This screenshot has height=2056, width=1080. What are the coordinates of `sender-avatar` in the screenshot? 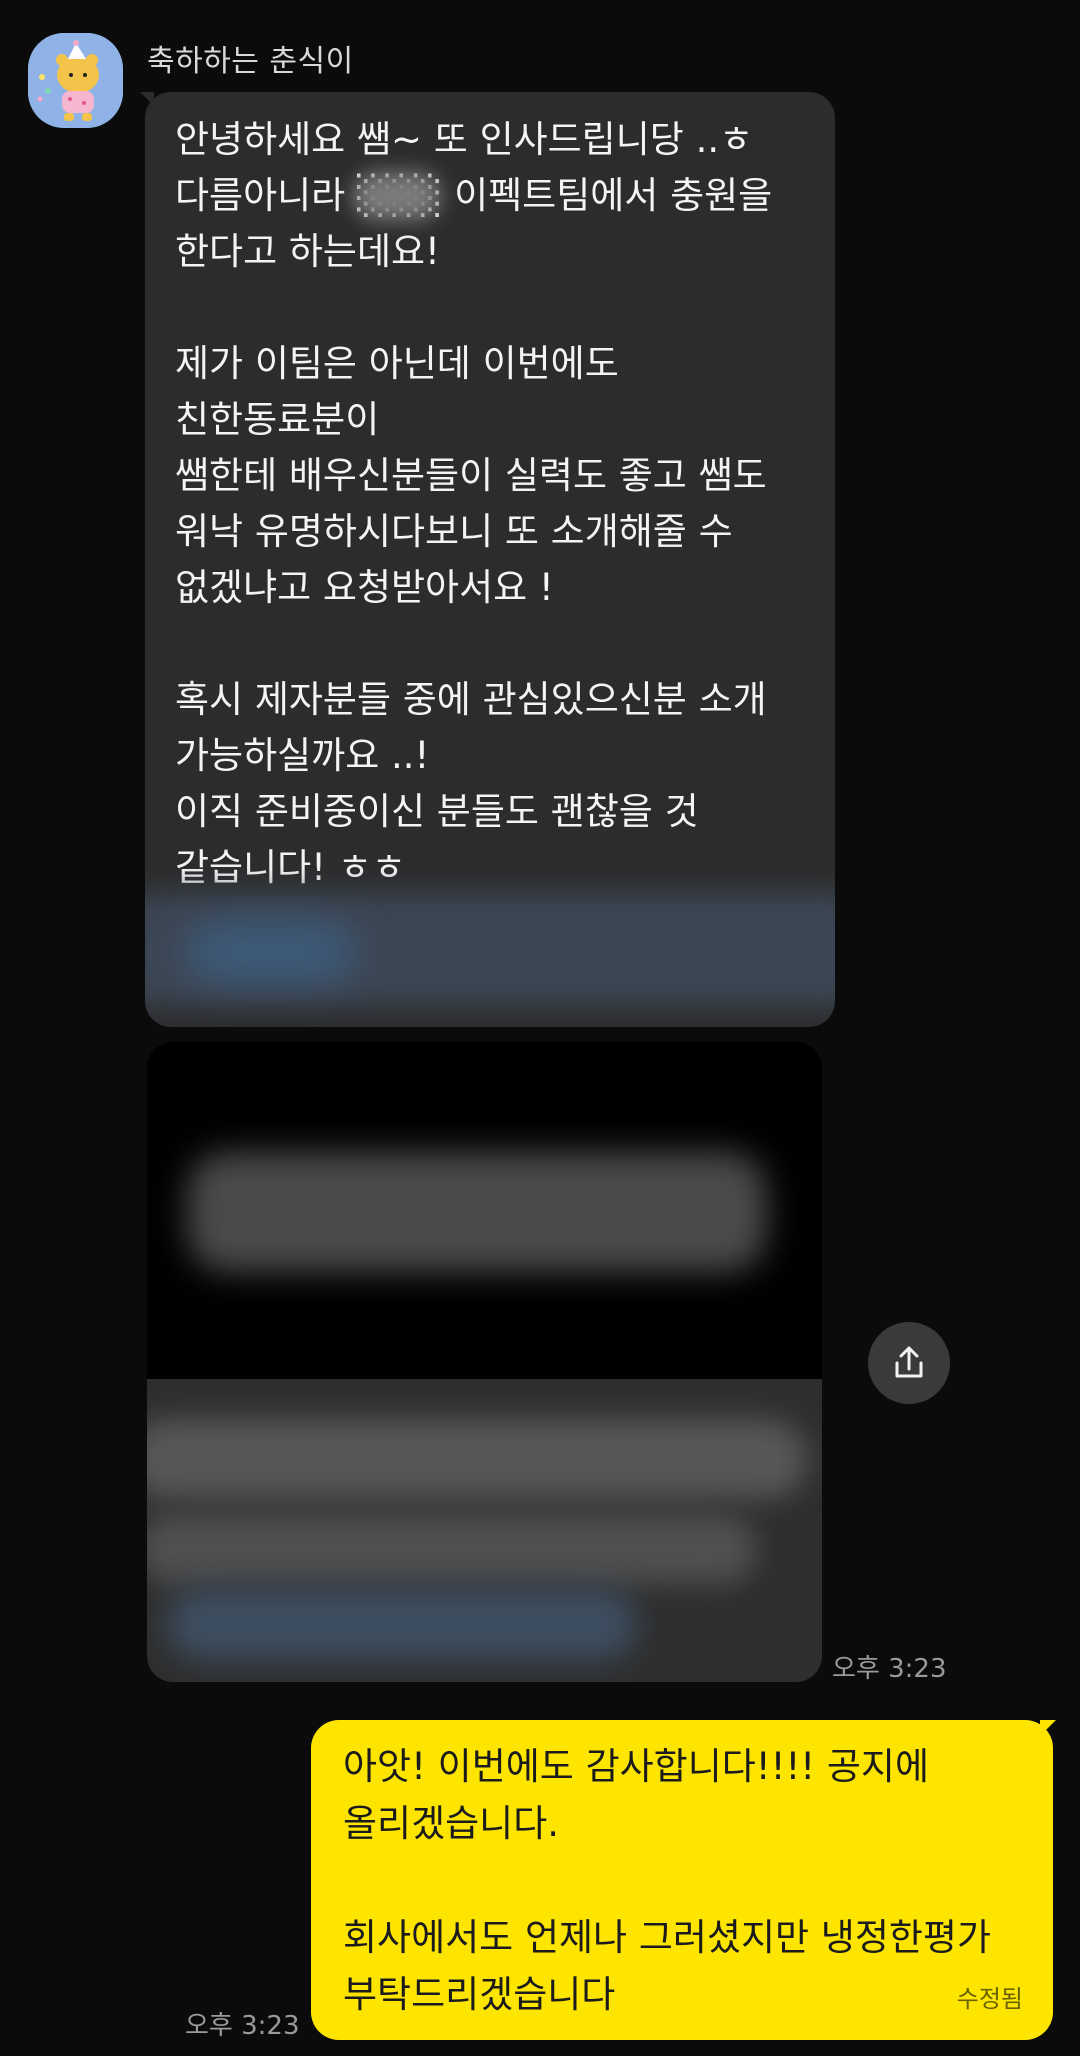 It's located at (75, 80).